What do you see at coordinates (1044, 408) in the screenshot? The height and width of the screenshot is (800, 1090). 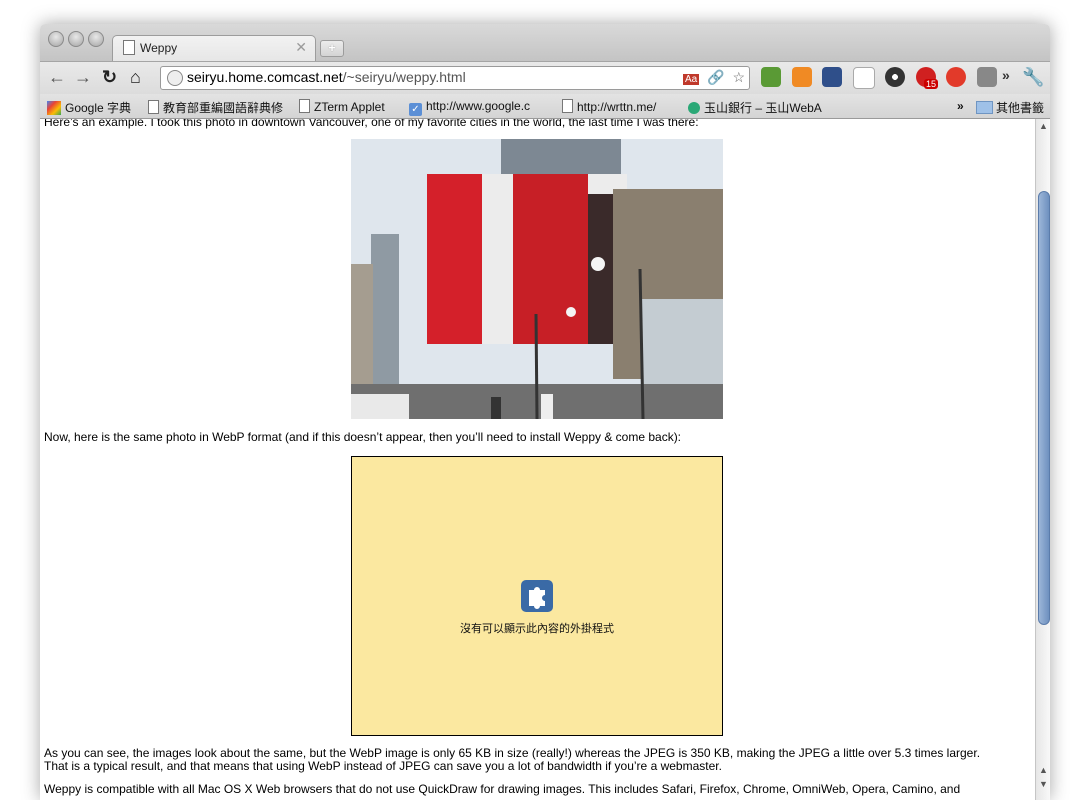 I see `scrollbar-thumb` at bounding box center [1044, 408].